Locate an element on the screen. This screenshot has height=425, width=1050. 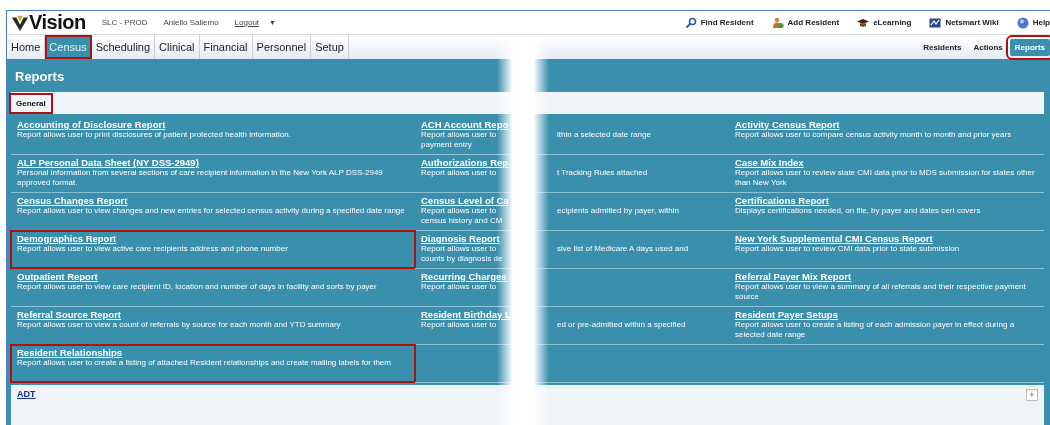
report-item: Certifications Report Displays certifications needed, on file, by payer and dates cert covers is located at coordinates (886, 211).